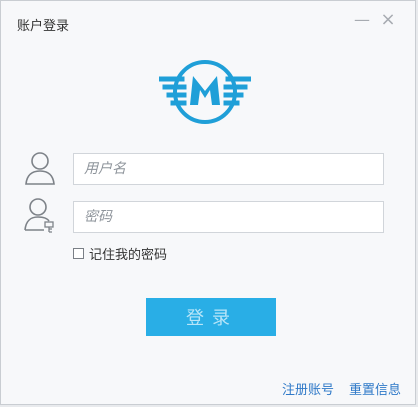 The height and width of the screenshot is (407, 418). What do you see at coordinates (308, 388) in the screenshot?
I see `register-link: 注册账号` at bounding box center [308, 388].